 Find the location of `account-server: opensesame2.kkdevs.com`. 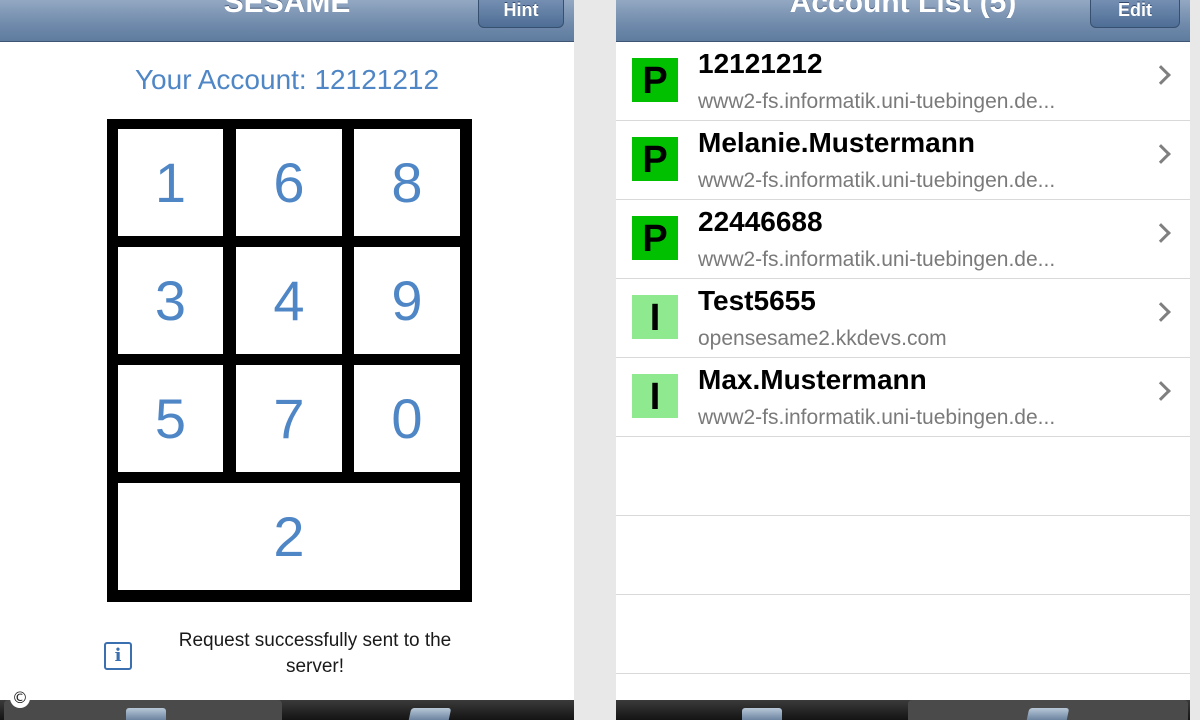

account-server: opensesame2.kkdevs.com is located at coordinates (822, 338).